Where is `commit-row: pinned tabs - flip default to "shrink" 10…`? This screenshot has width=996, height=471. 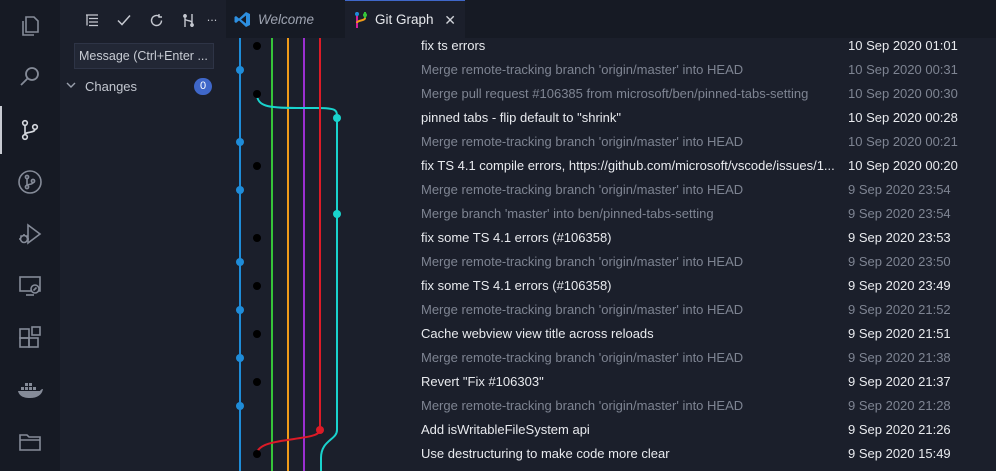
commit-row: pinned tabs - flip default to "shrink" 10… is located at coordinates (706, 118).